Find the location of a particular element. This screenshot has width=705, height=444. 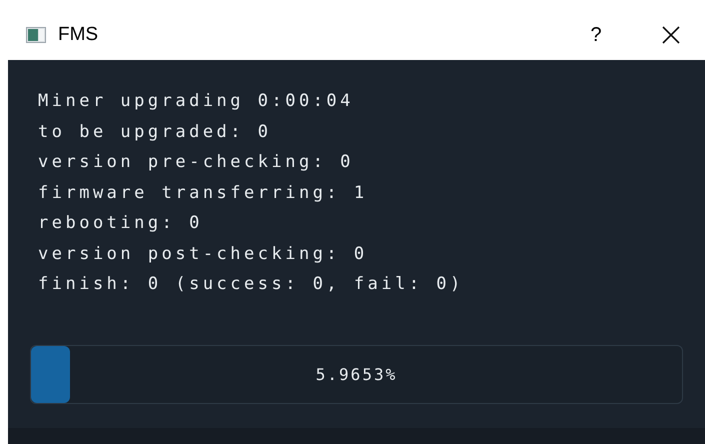

status-line: firmware transferring: 1 is located at coordinates (203, 193).